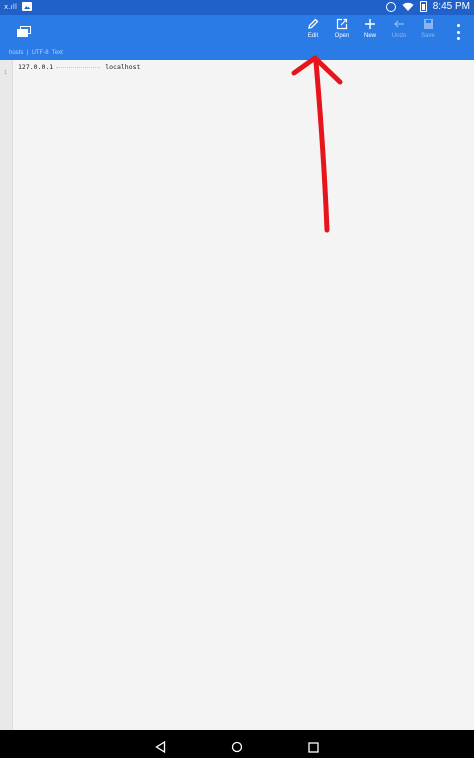 Image resolution: width=474 pixels, height=758 pixels. Describe the element at coordinates (36, 67) in the screenshot. I see `host-ip: 127.0.0.1` at that location.